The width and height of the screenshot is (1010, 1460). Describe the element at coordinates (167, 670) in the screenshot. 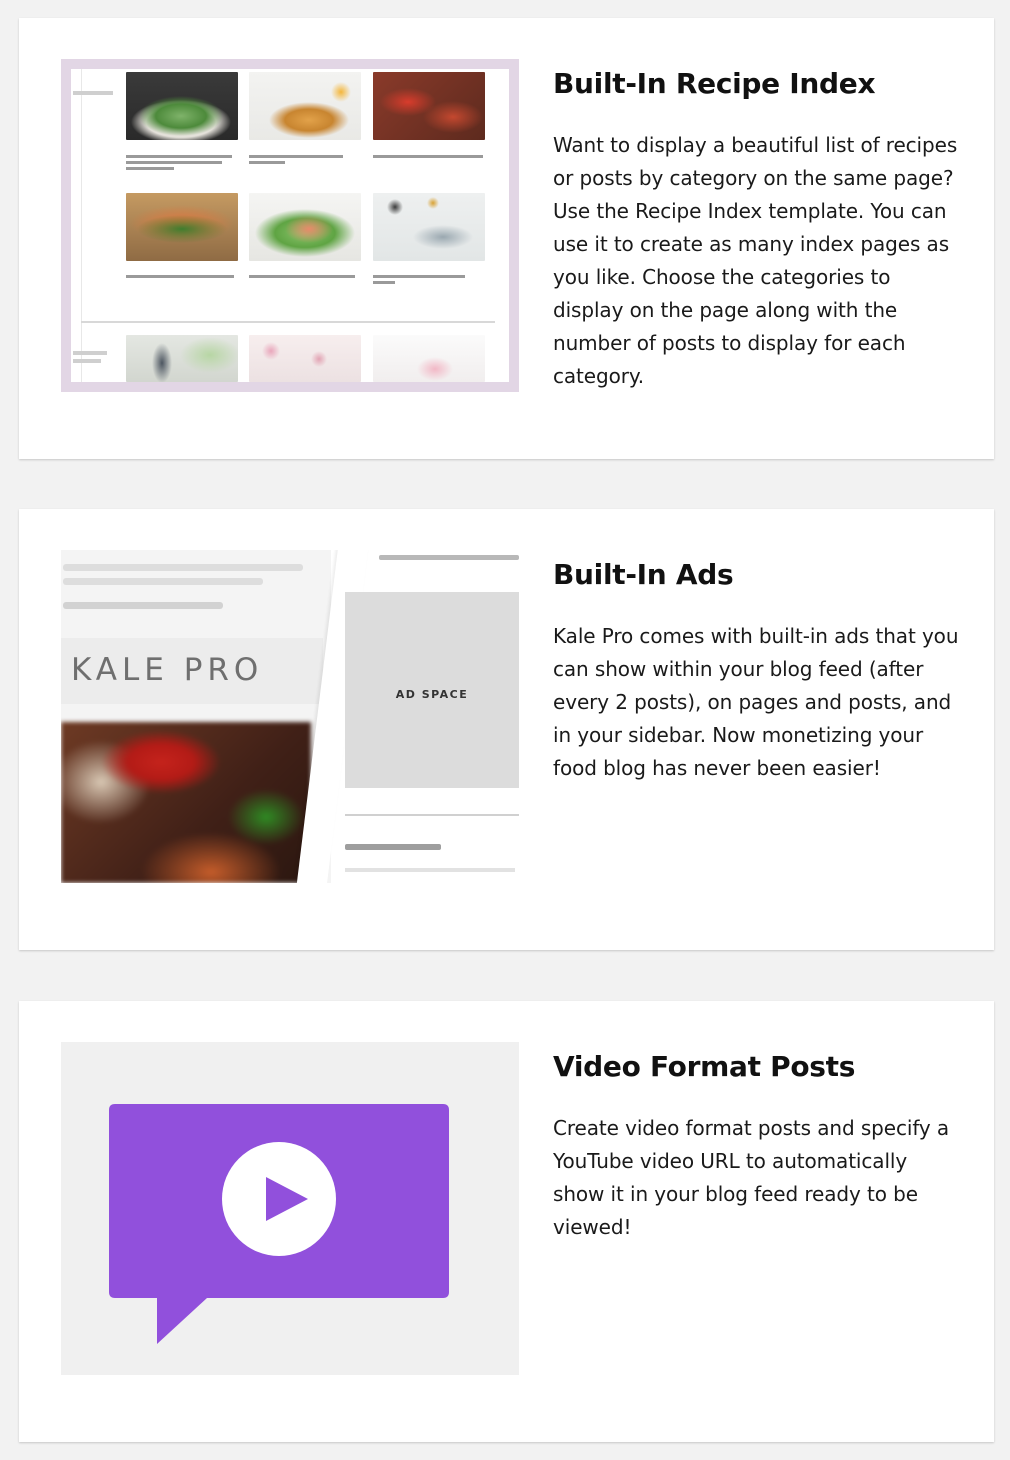

I see `kale-pro-logo: KALE PRO` at that location.